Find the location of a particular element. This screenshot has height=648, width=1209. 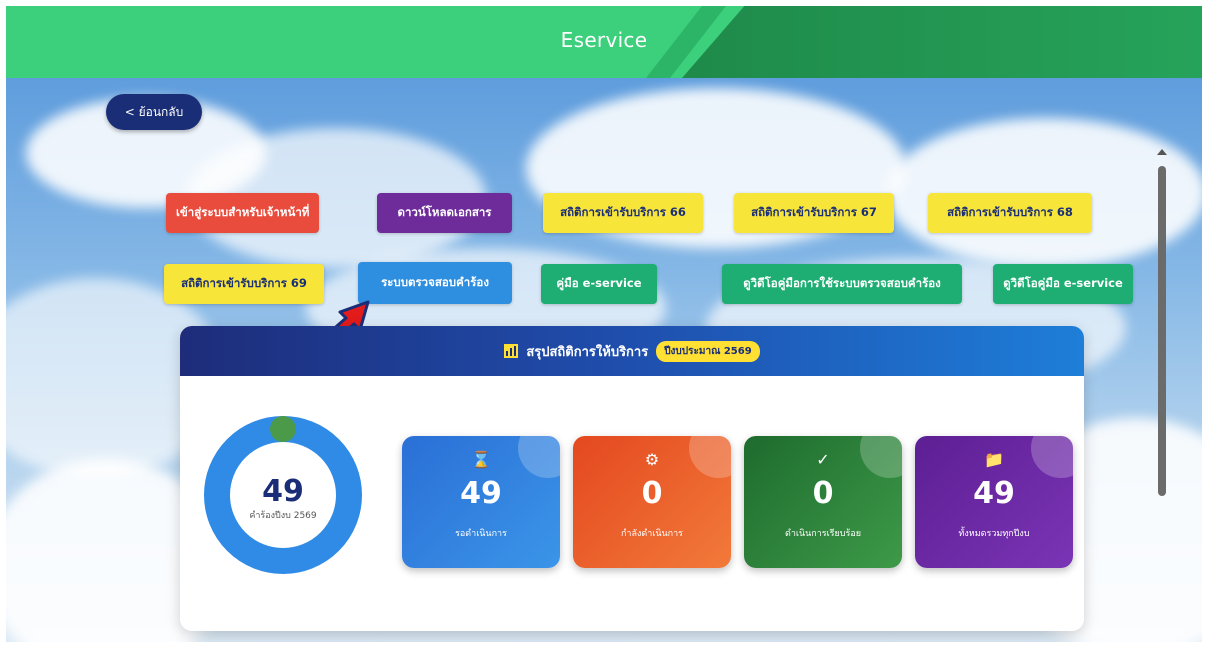

stats-68-button: สถิติการเข้ารับบริการ 68 is located at coordinates (1010, 213).